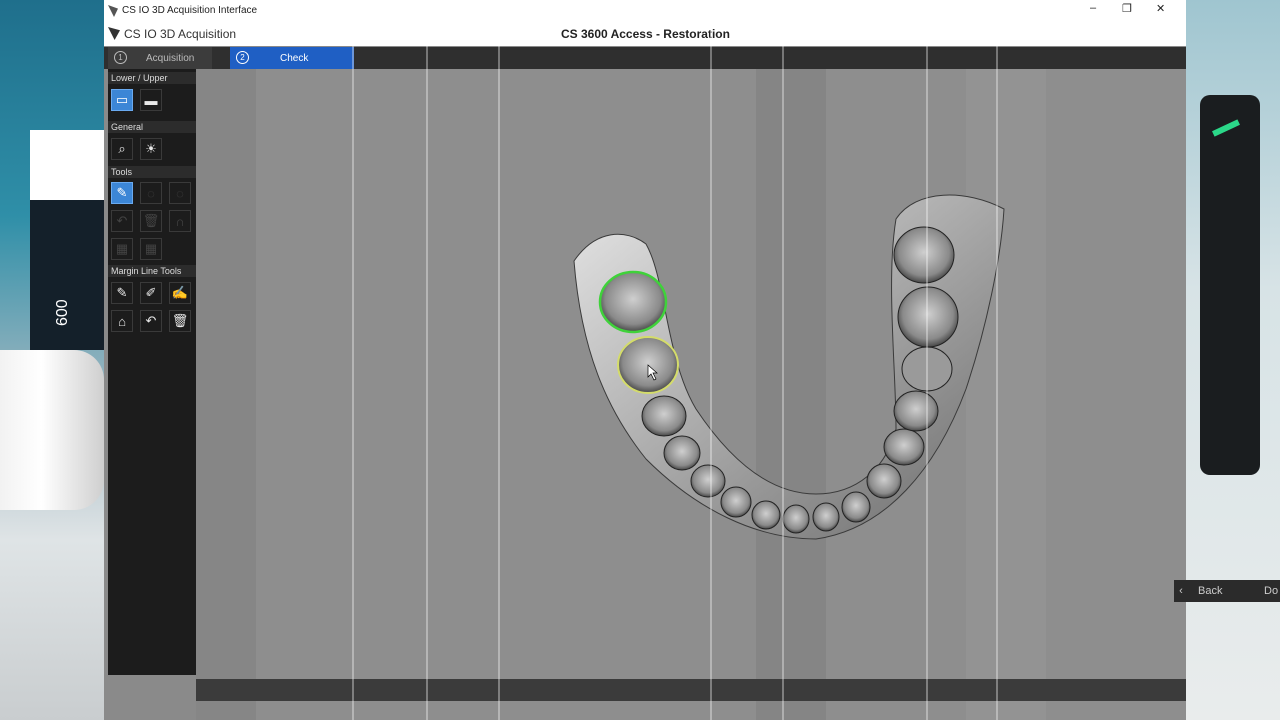 The image size is (1280, 720). I want to click on lighting-button: ☀, so click(151, 149).